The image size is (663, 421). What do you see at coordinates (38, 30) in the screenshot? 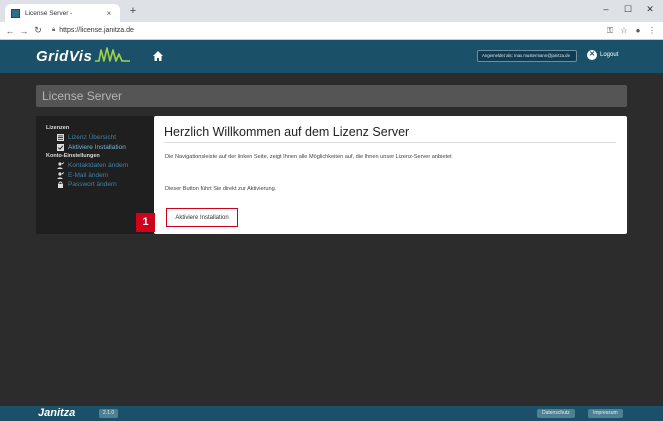
I see `reload-icon: ↻` at bounding box center [38, 30].